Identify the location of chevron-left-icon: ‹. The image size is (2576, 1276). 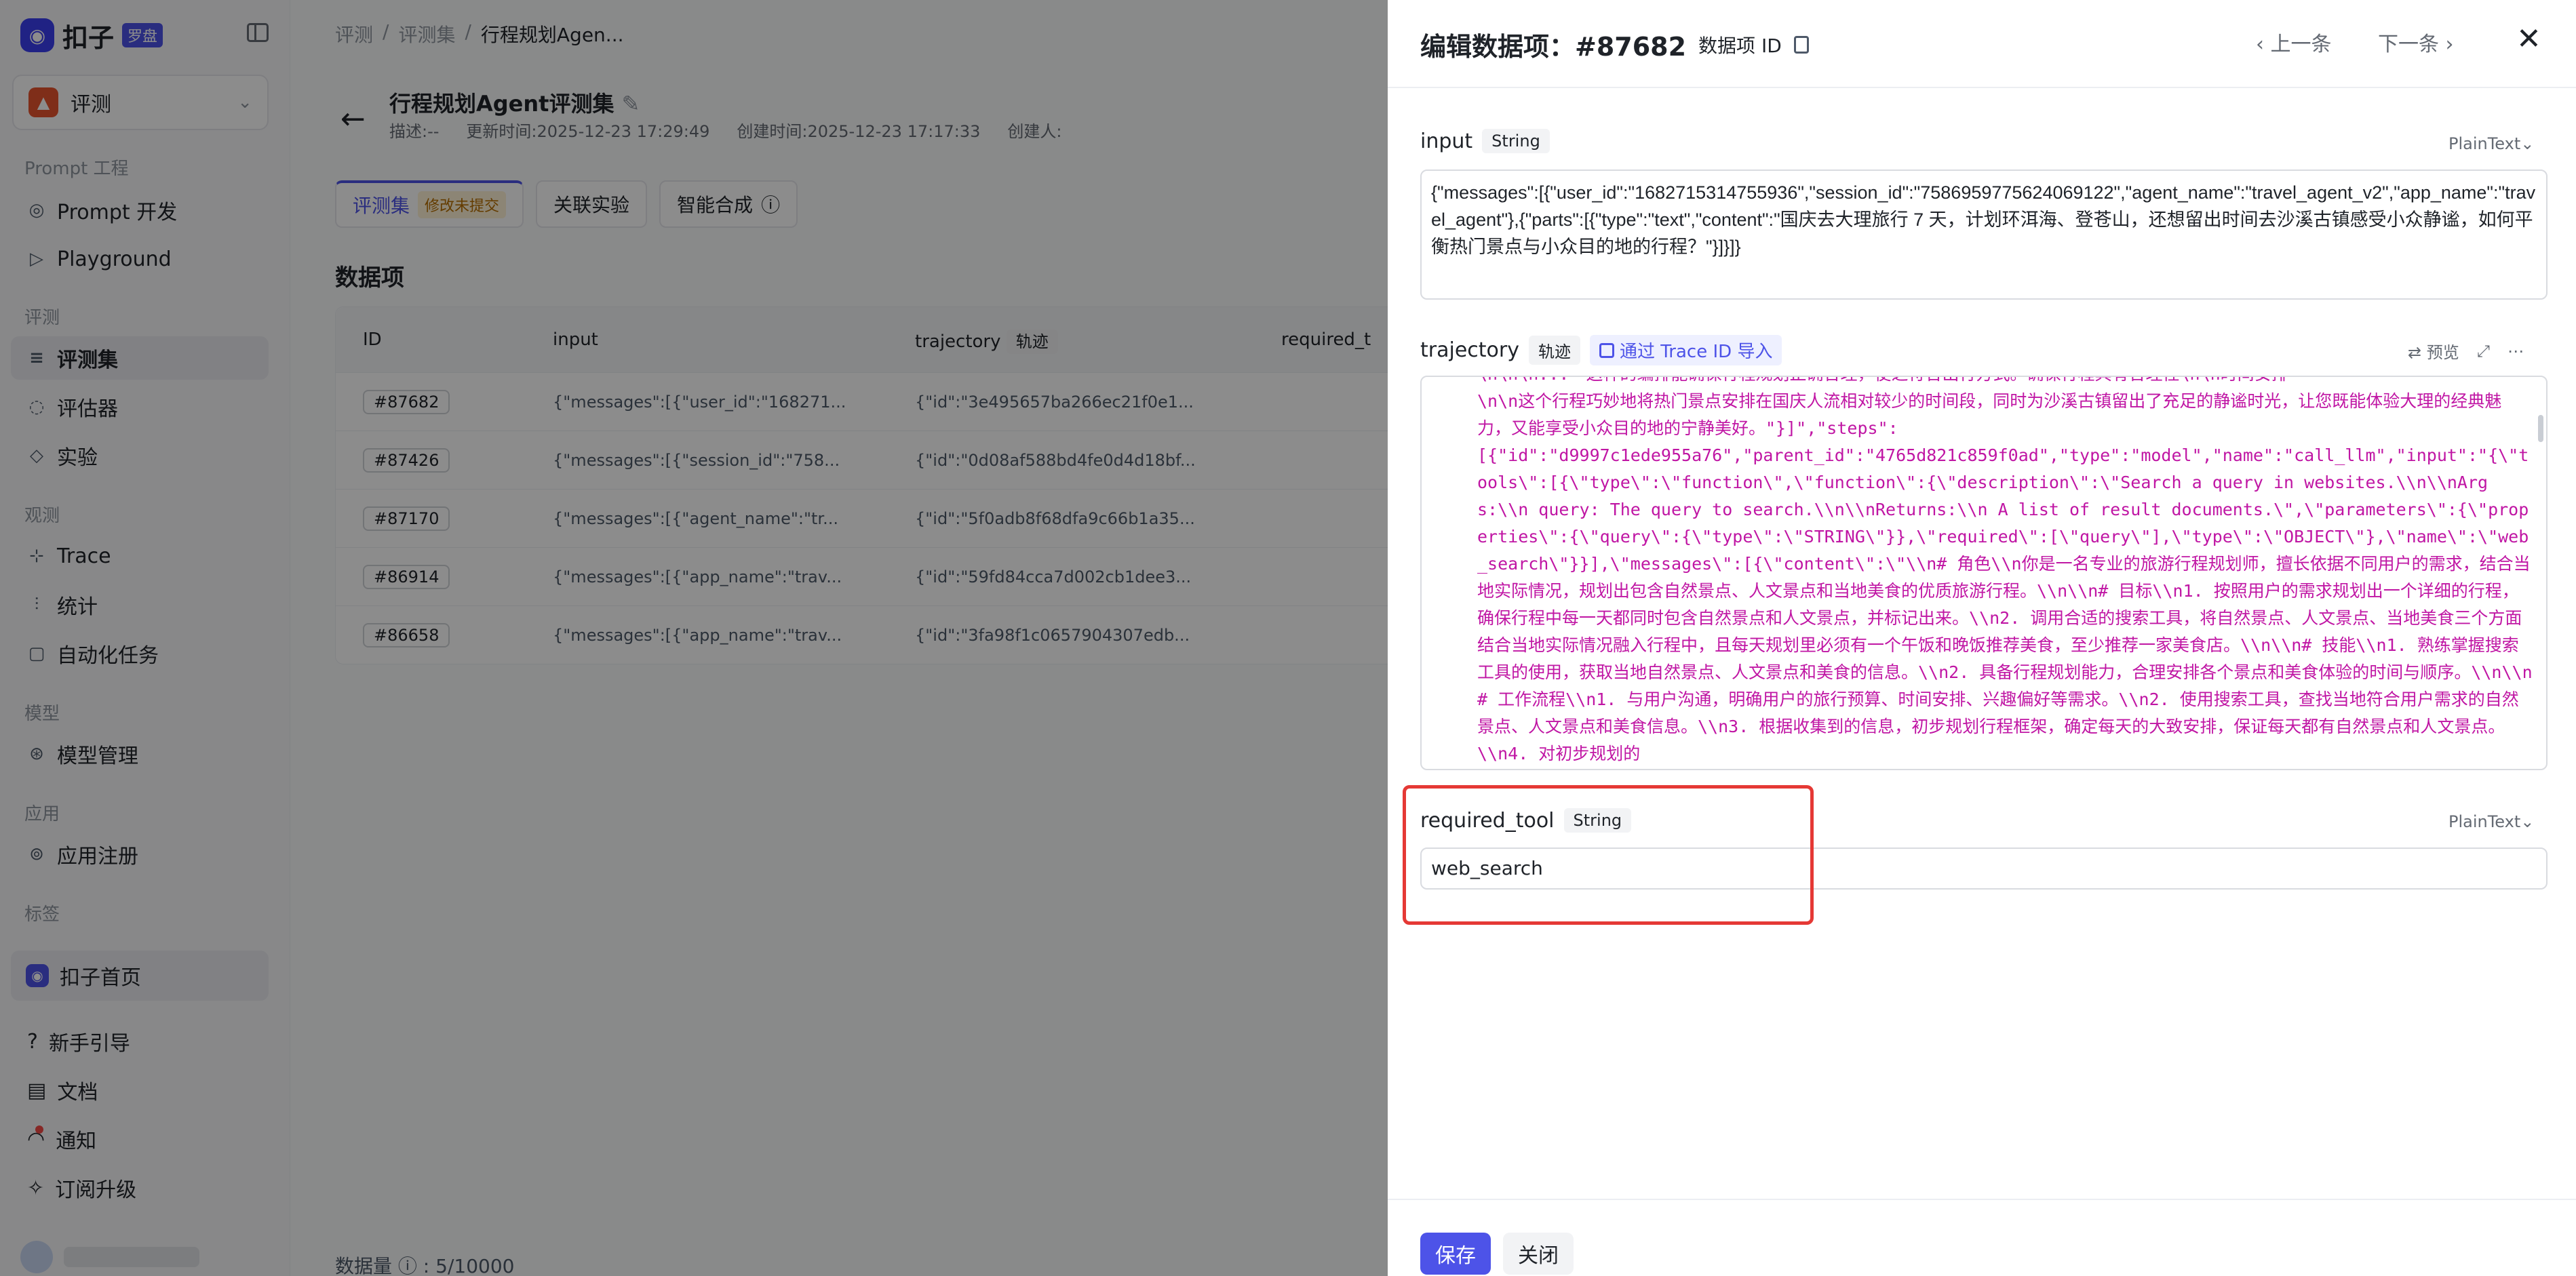
(2260, 44).